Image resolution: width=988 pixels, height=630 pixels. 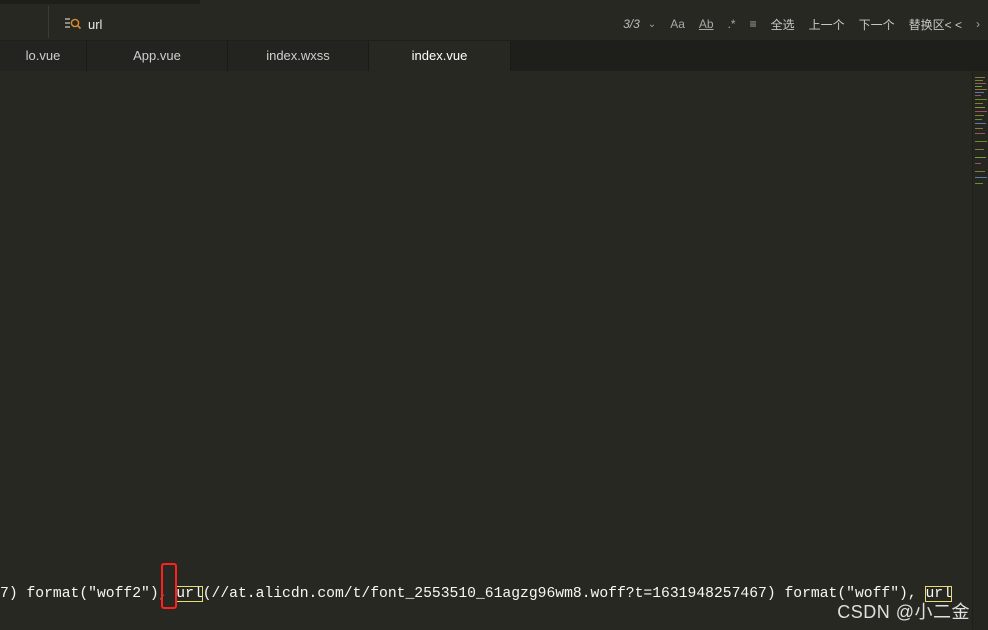 What do you see at coordinates (877, 24) in the screenshot?
I see `next-match-button: 下一个` at bounding box center [877, 24].